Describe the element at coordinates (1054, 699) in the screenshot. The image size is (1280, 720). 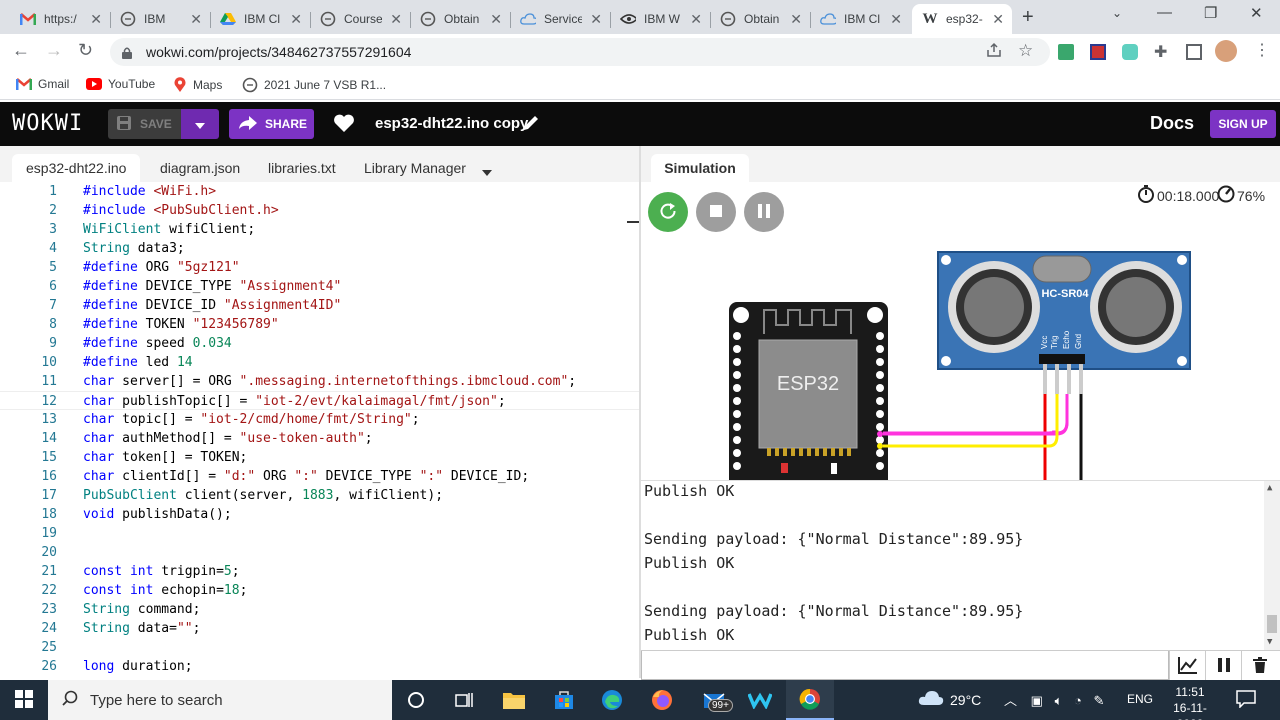
I see `system-tray: ︿ ▣ 🔈︎ ◔ ✎` at that location.